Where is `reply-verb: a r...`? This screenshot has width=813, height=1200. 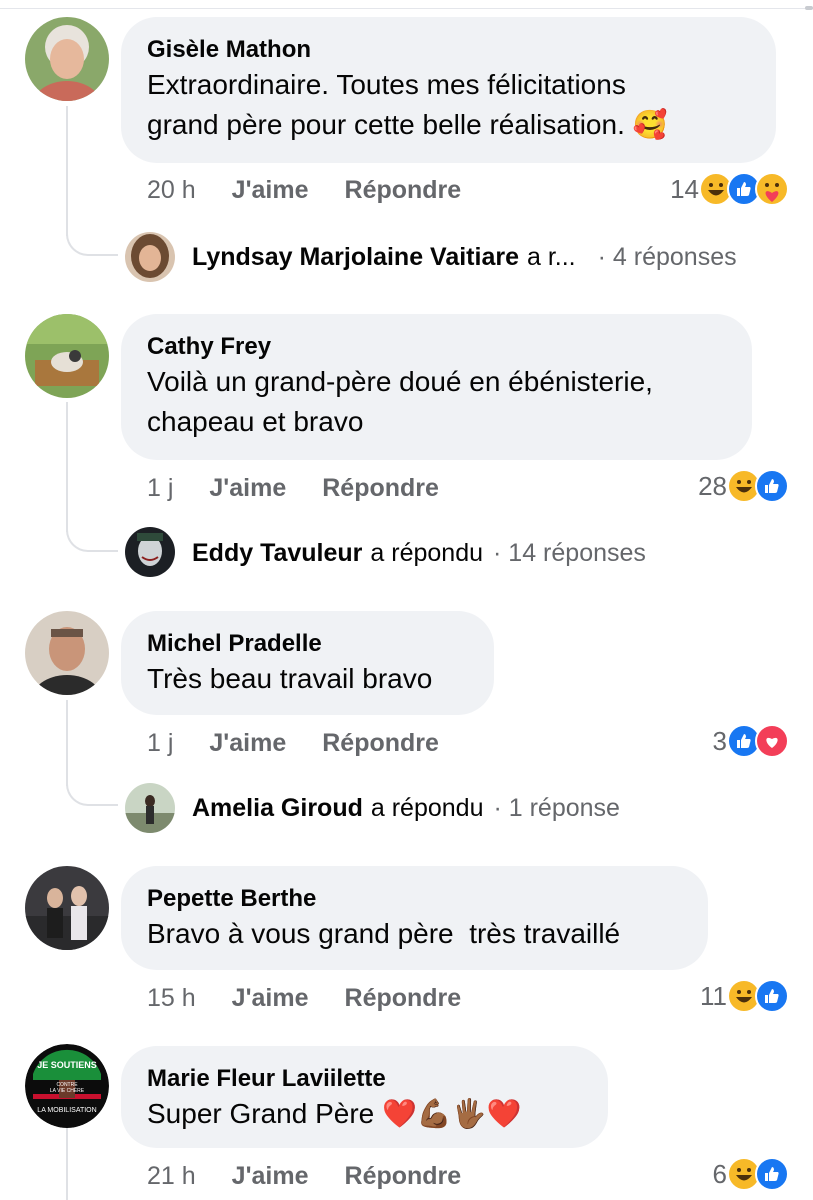
reply-verb: a r... is located at coordinates (551, 256).